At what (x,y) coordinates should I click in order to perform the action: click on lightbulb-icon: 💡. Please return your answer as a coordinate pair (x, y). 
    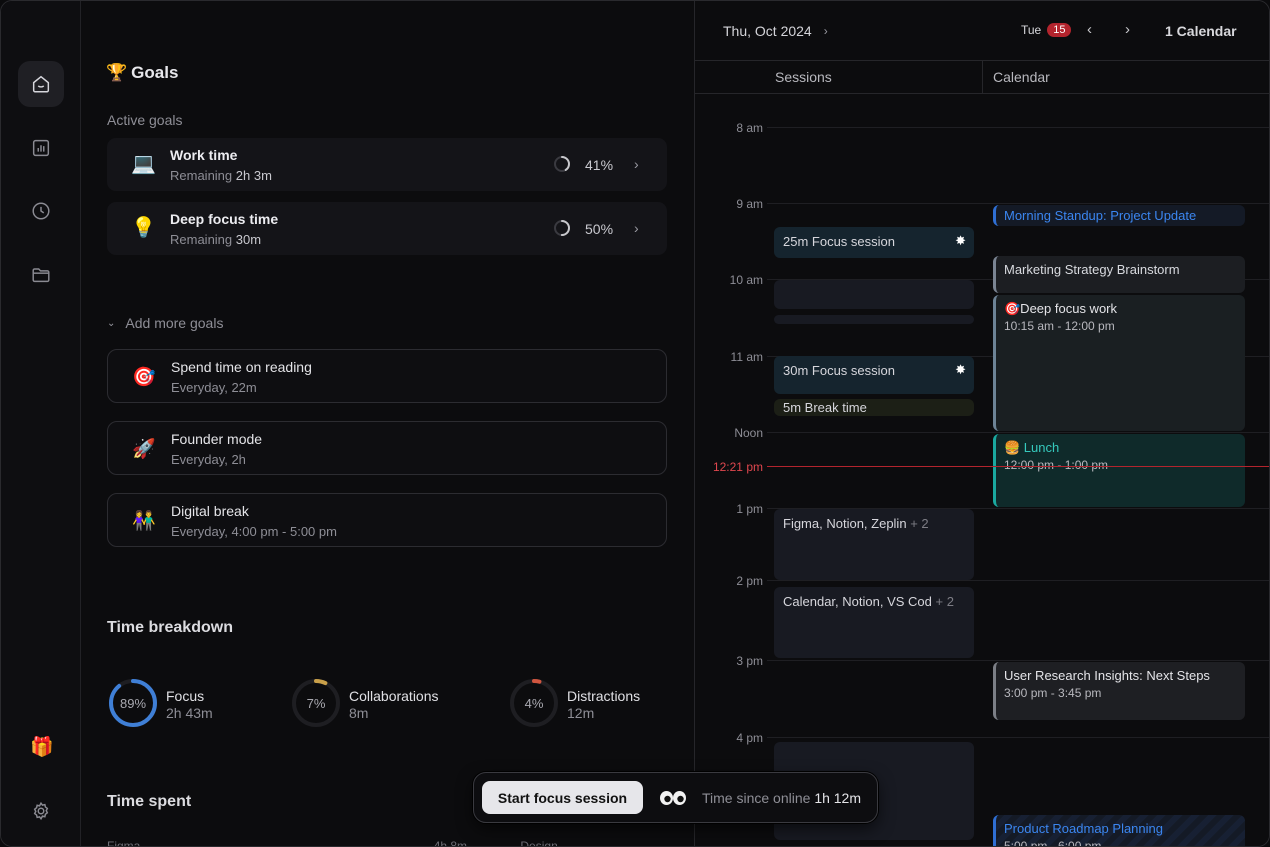
    Looking at the image, I should click on (143, 228).